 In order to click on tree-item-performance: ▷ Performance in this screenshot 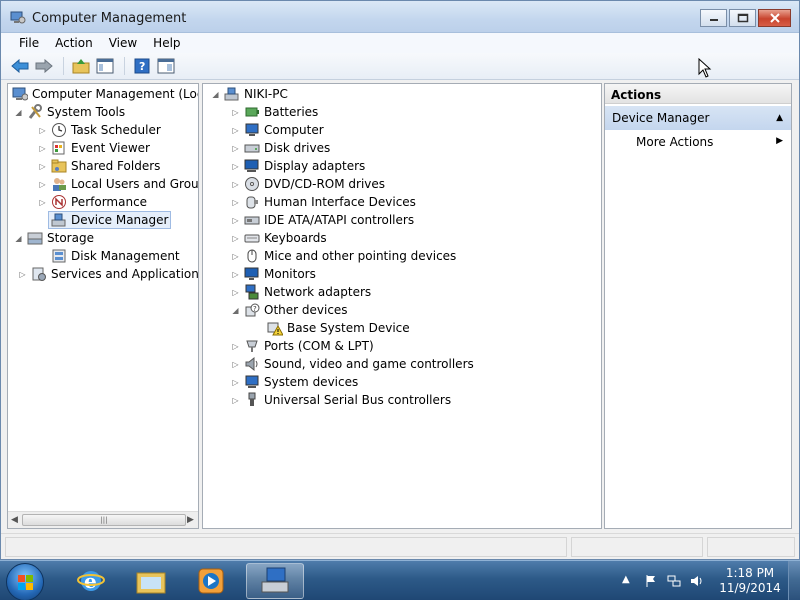, I will do `click(92, 202)`.